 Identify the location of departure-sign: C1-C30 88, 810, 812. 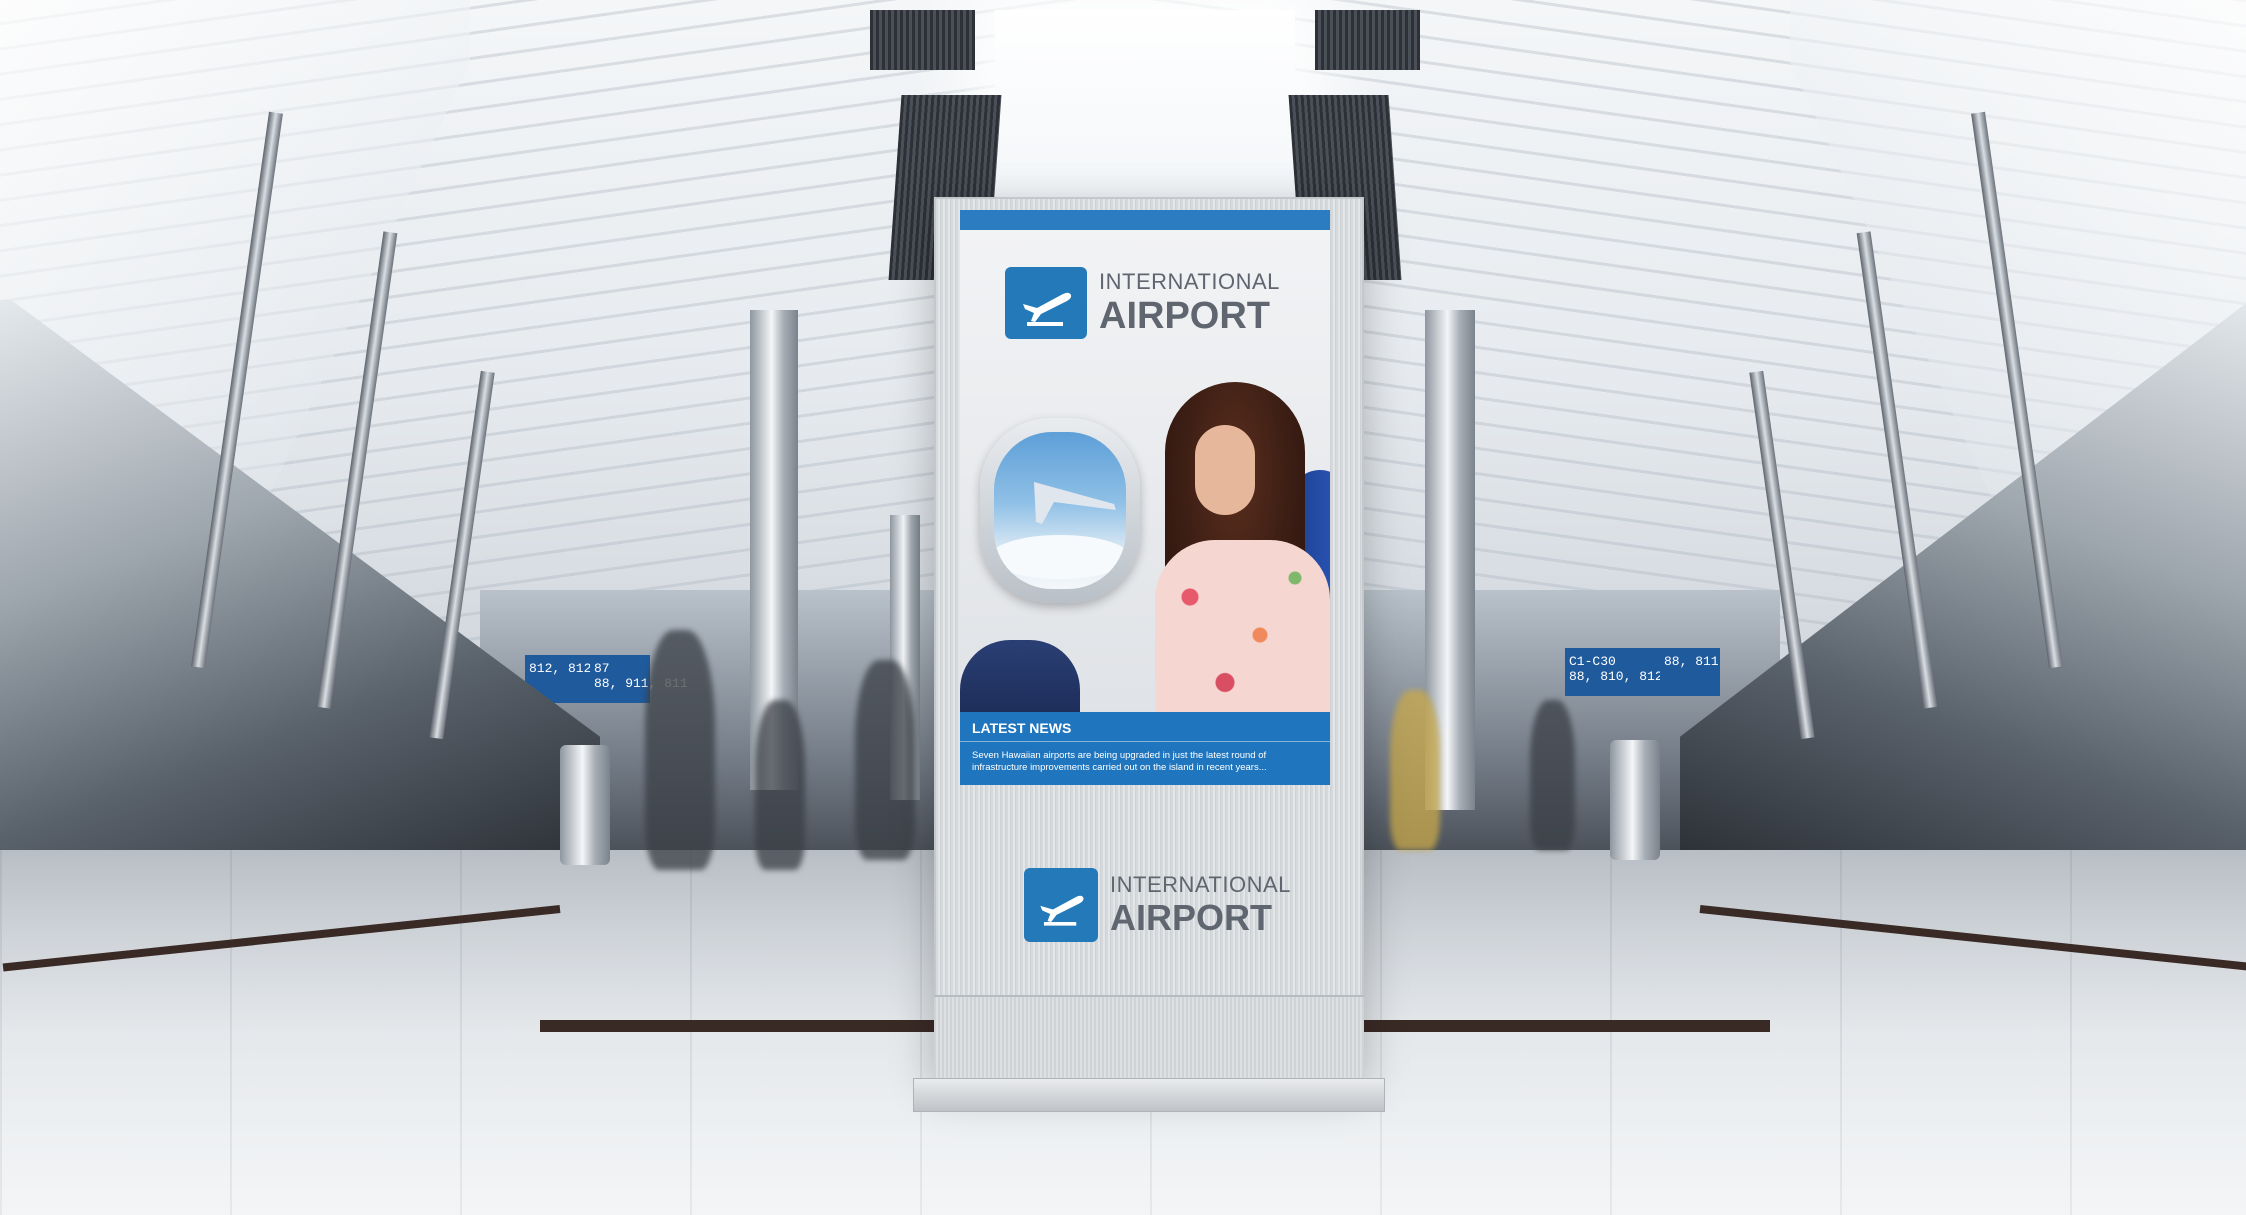
(1614, 672).